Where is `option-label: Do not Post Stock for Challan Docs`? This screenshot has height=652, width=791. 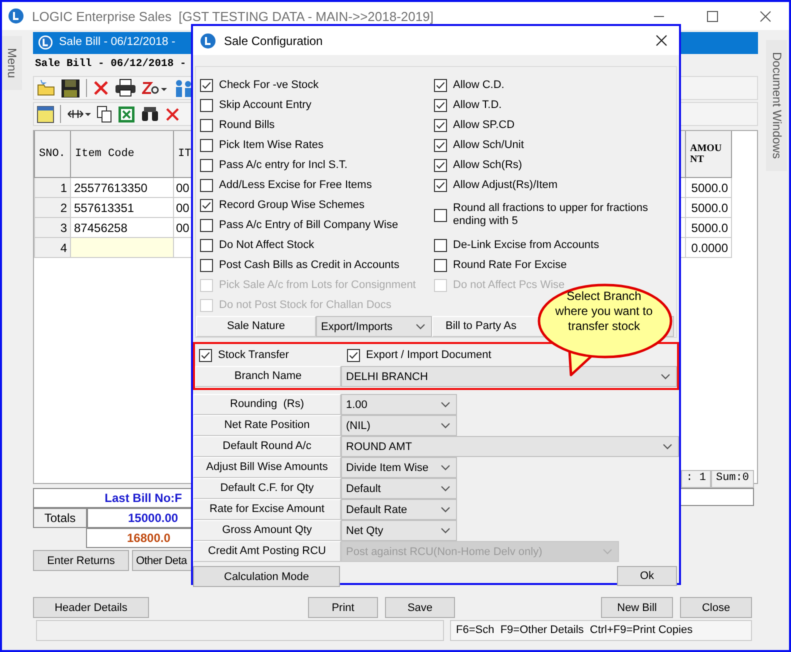 option-label: Do not Post Stock for Challan Docs is located at coordinates (305, 305).